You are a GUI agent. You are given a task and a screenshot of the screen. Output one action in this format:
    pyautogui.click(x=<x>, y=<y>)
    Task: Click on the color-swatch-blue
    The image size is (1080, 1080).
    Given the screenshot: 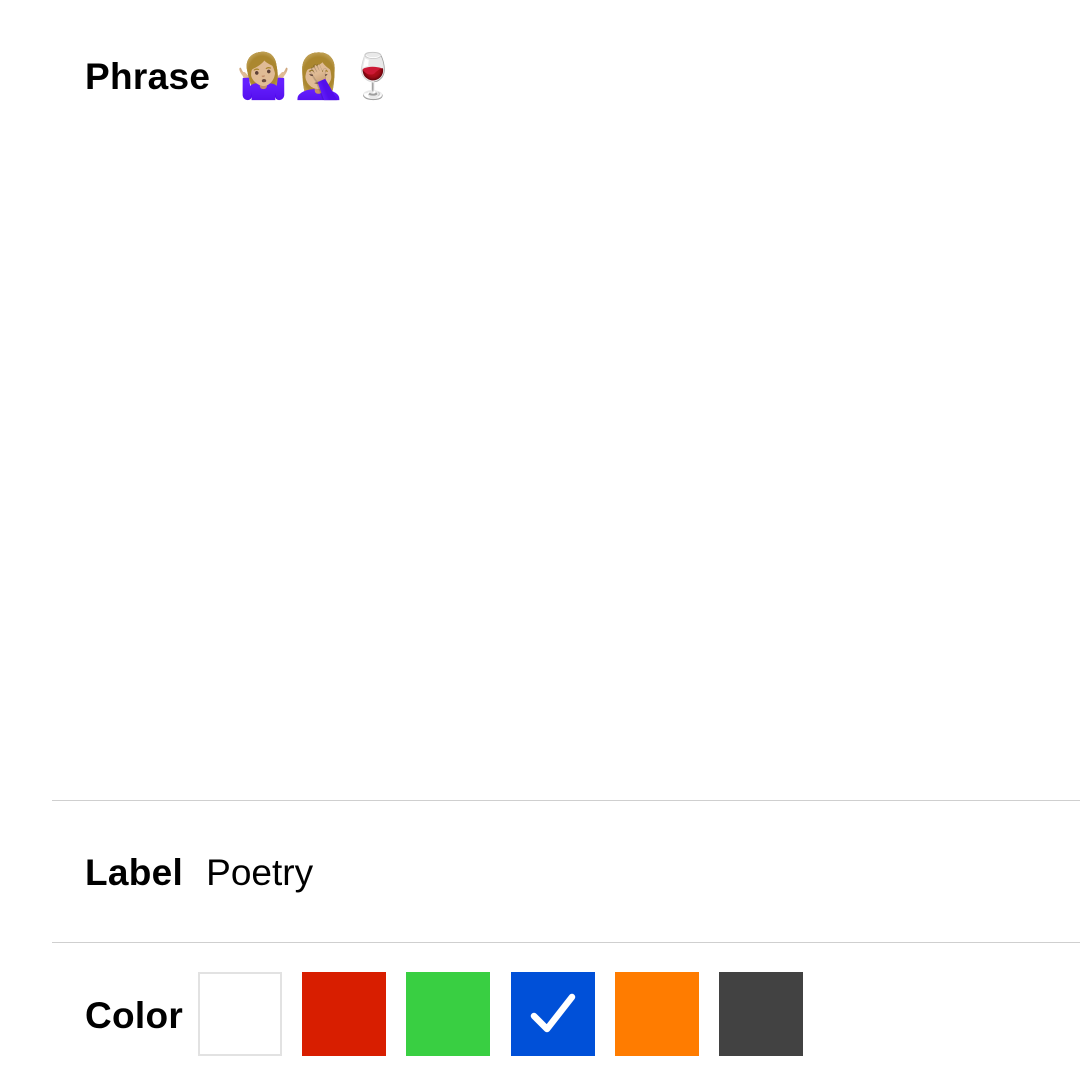 What is the action you would take?
    pyautogui.click(x=553, y=1014)
    